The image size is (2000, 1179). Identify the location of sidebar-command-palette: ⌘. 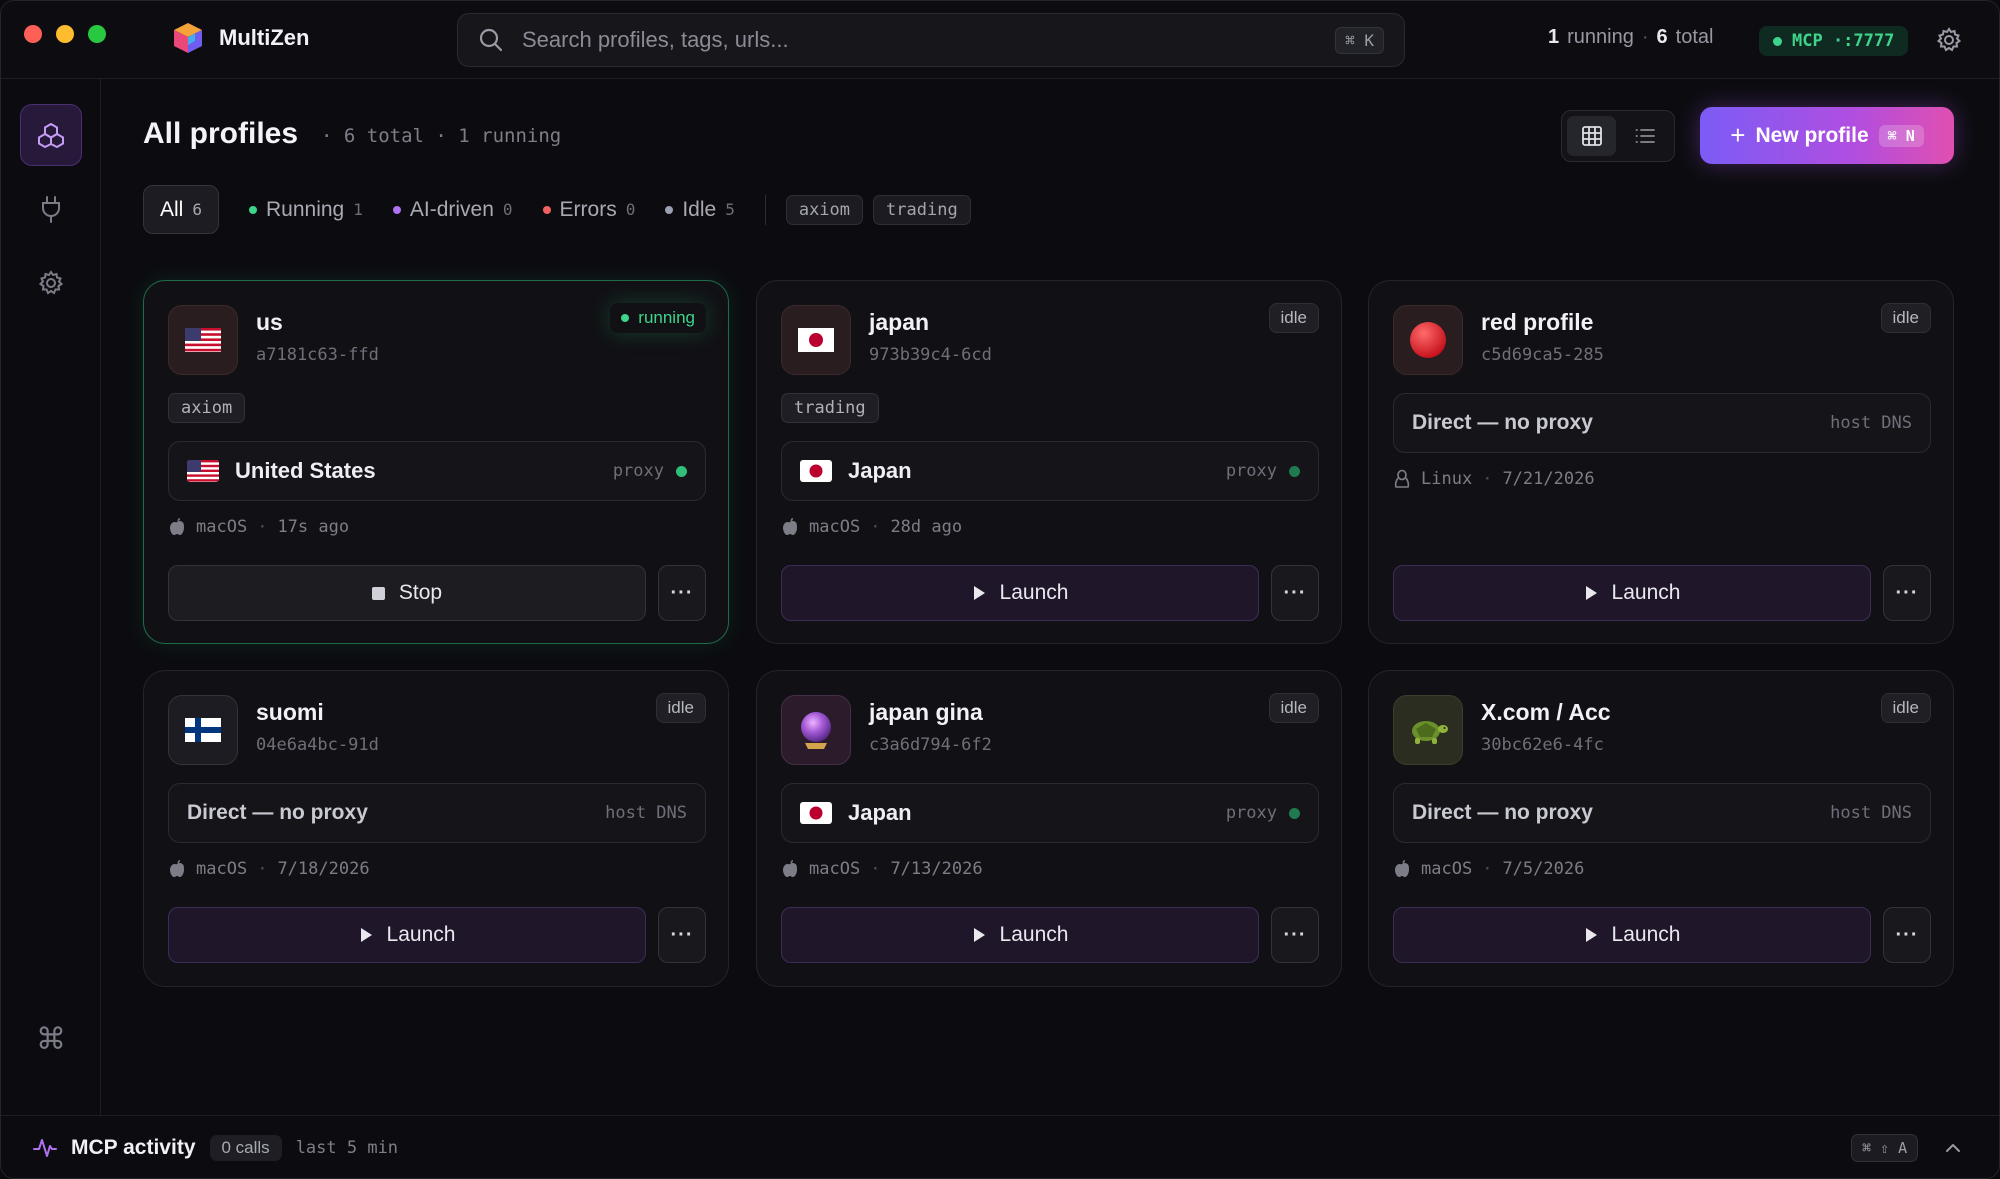
(51, 1039).